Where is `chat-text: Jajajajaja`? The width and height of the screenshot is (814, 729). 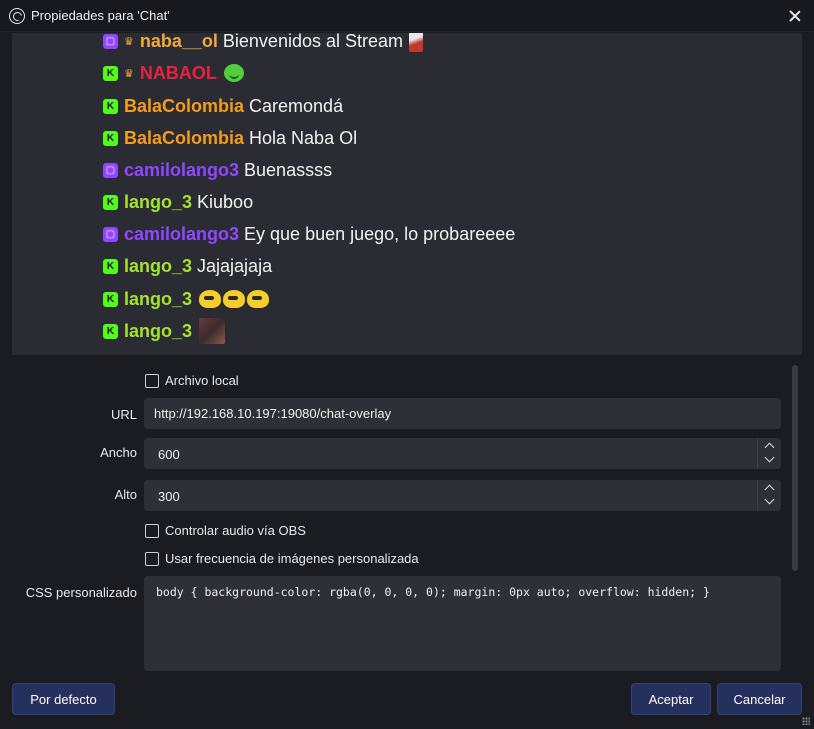
chat-text: Jajajajaja is located at coordinates (235, 265).